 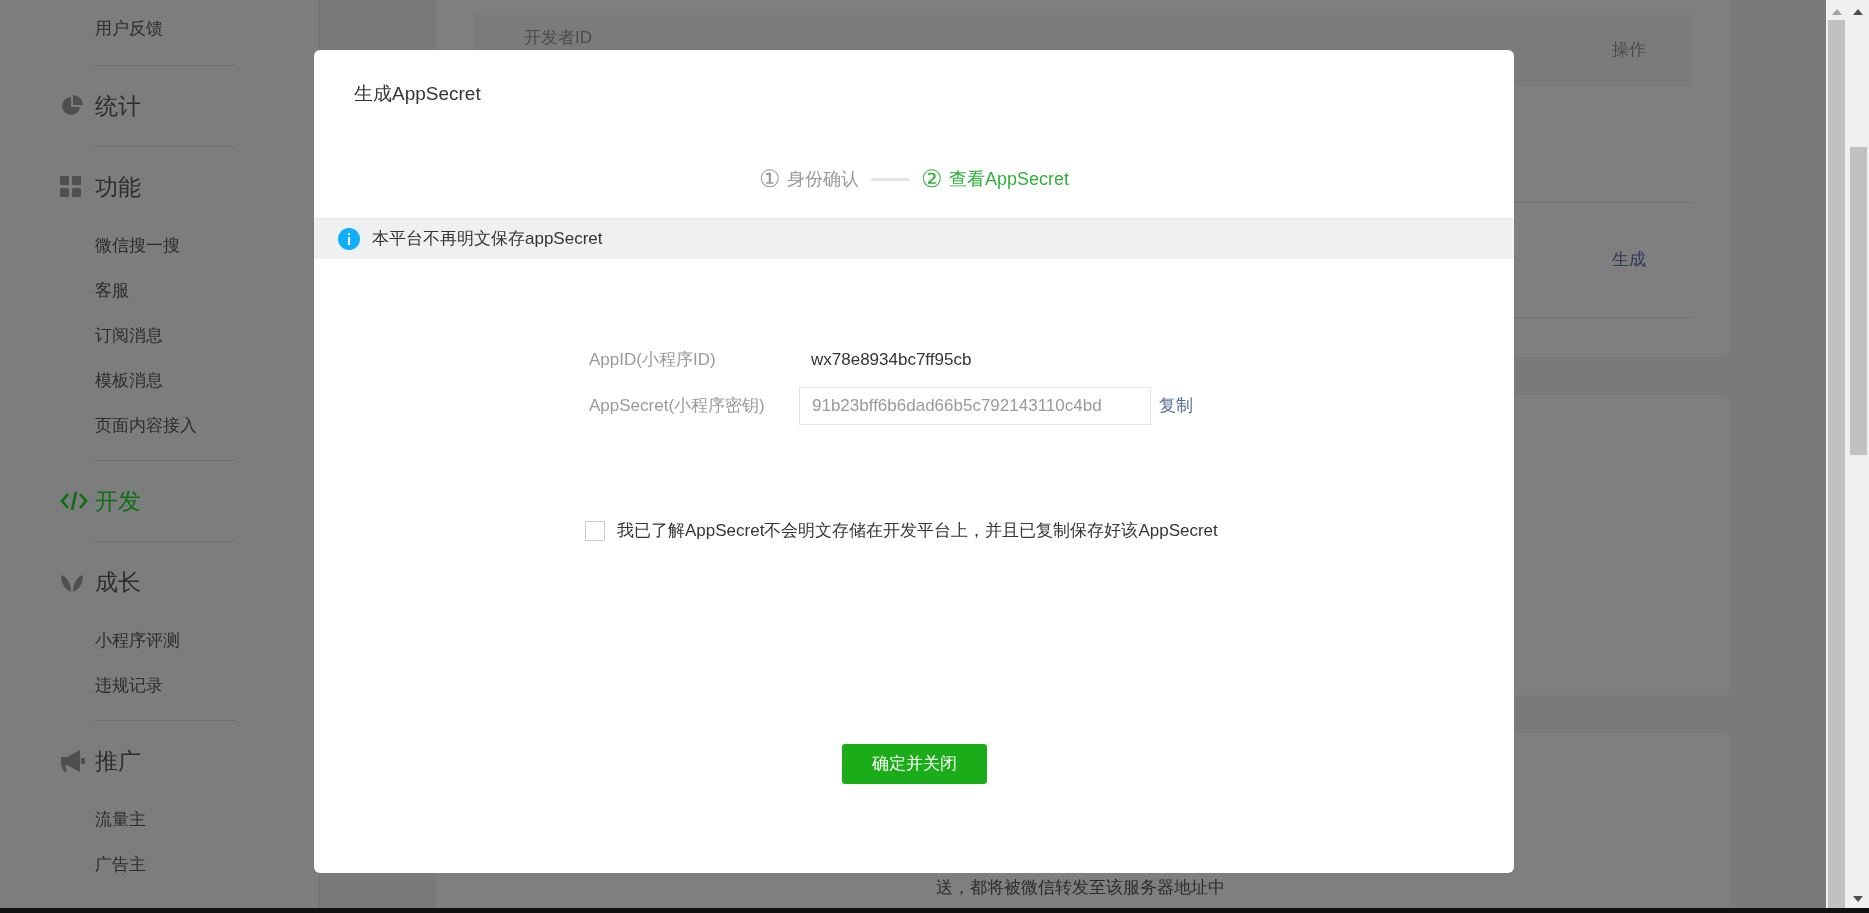 I want to click on megaphone-icon, so click(x=73, y=761).